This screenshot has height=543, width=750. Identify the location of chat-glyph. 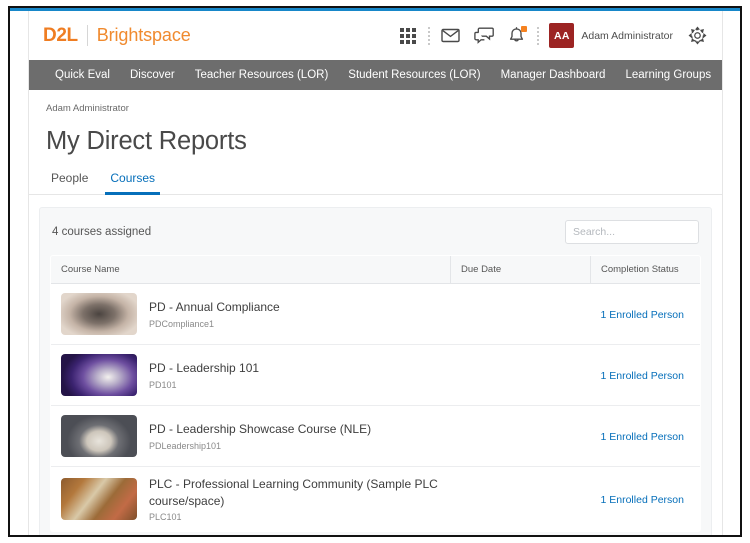
(484, 35).